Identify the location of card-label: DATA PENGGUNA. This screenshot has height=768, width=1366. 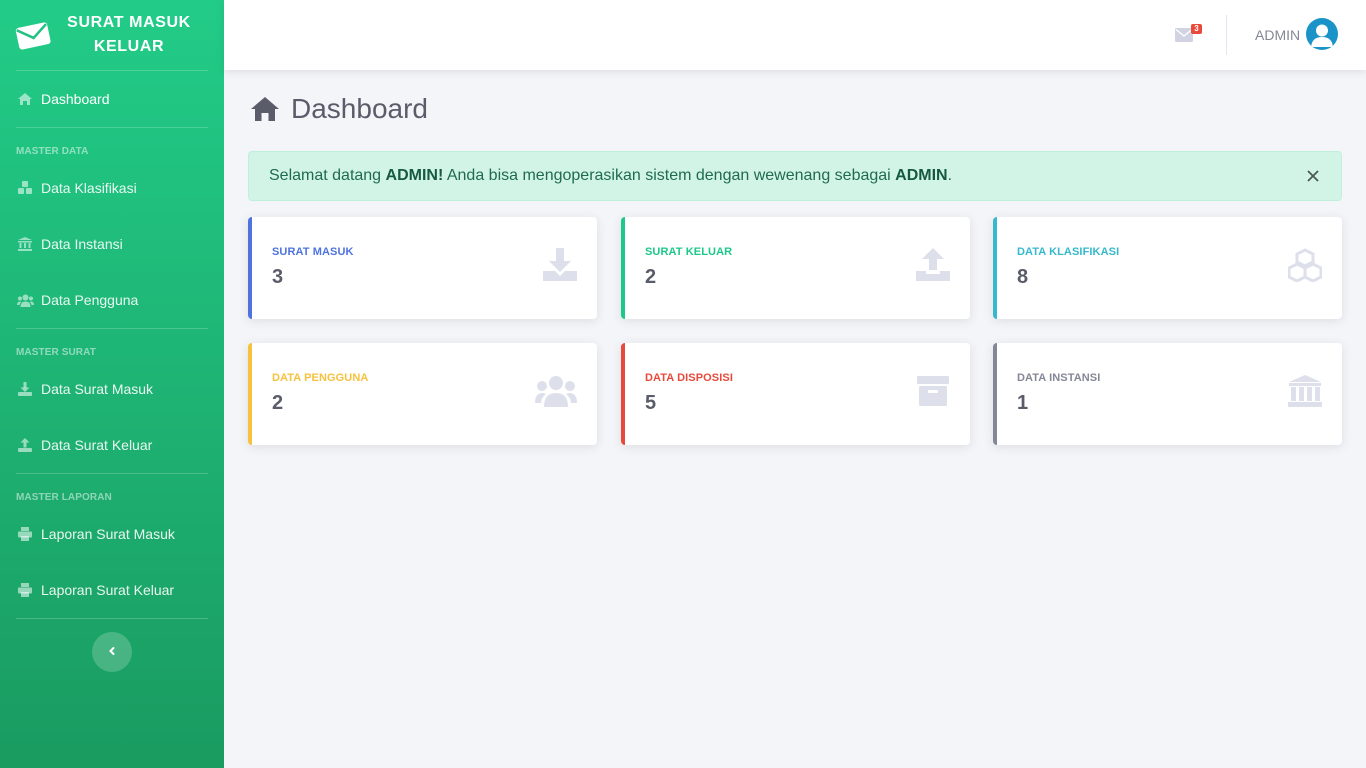
(320, 378).